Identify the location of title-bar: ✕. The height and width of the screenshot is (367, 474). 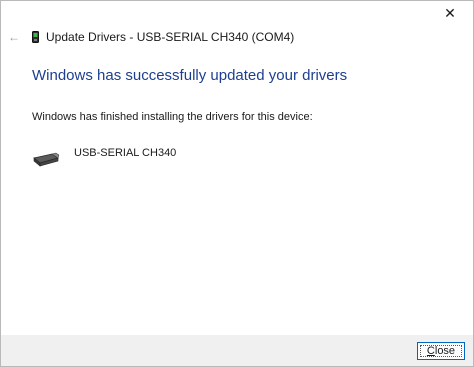
(237, 13).